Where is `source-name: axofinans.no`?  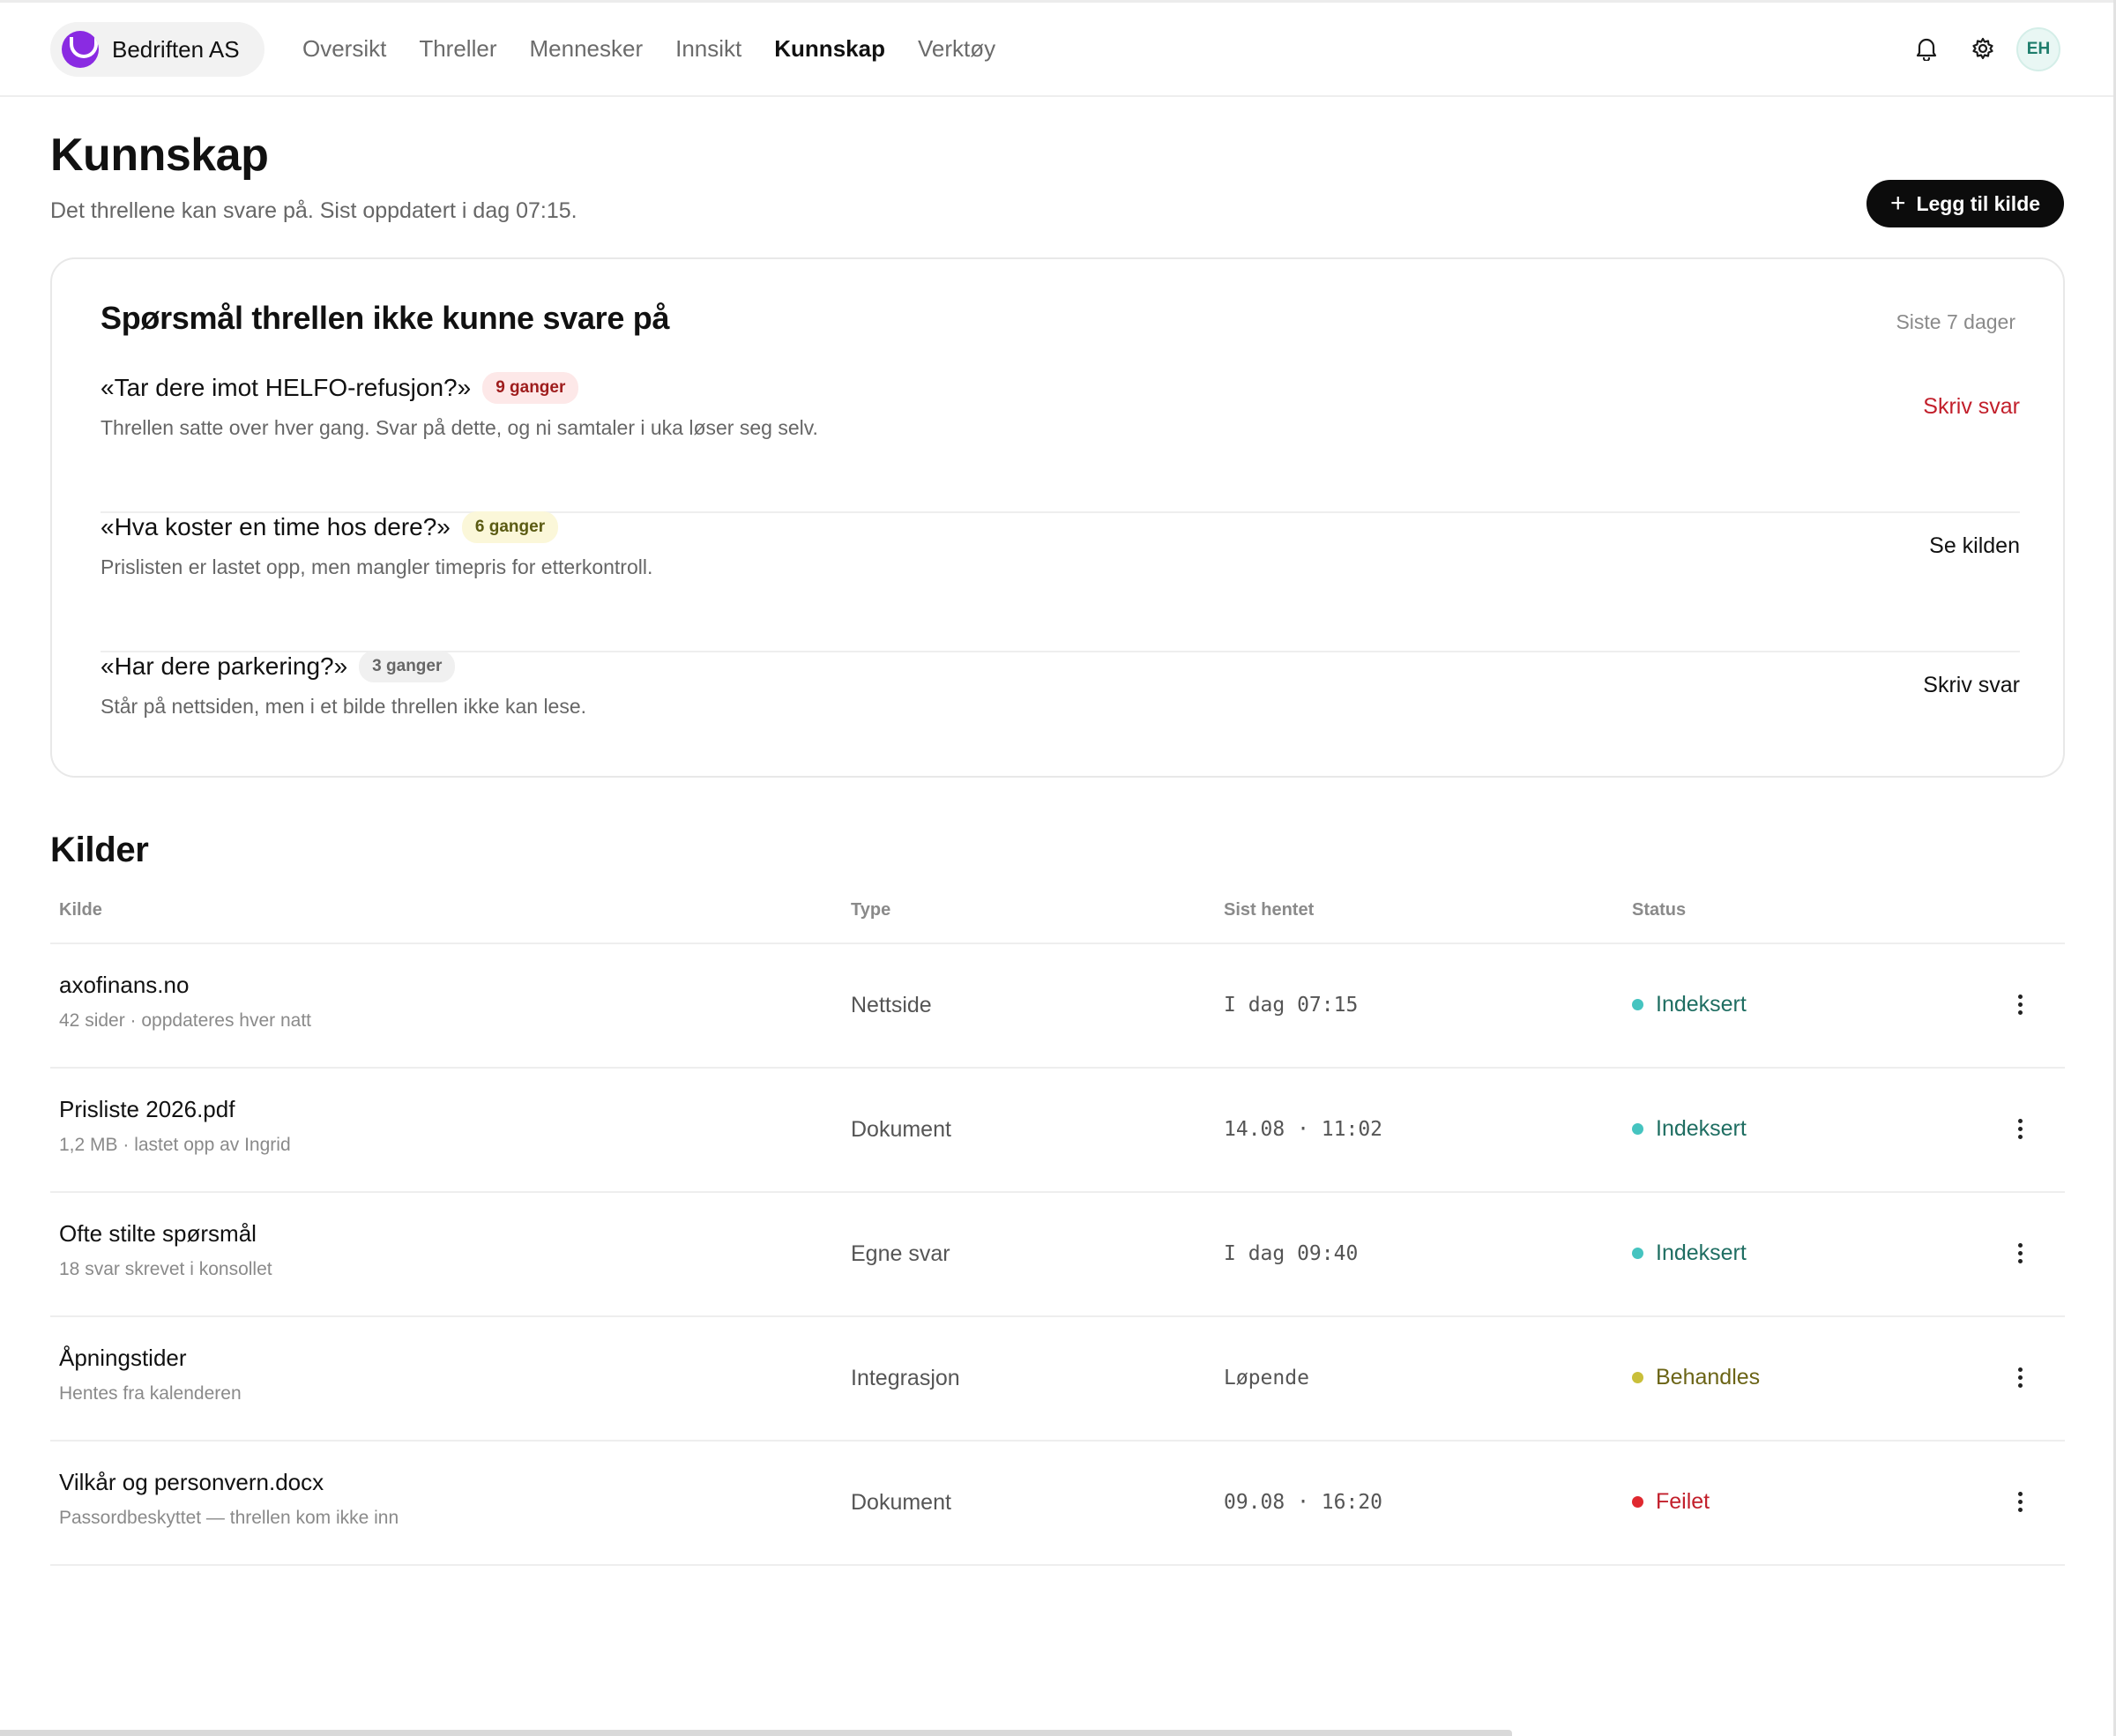 source-name: axofinans.no is located at coordinates (124, 985).